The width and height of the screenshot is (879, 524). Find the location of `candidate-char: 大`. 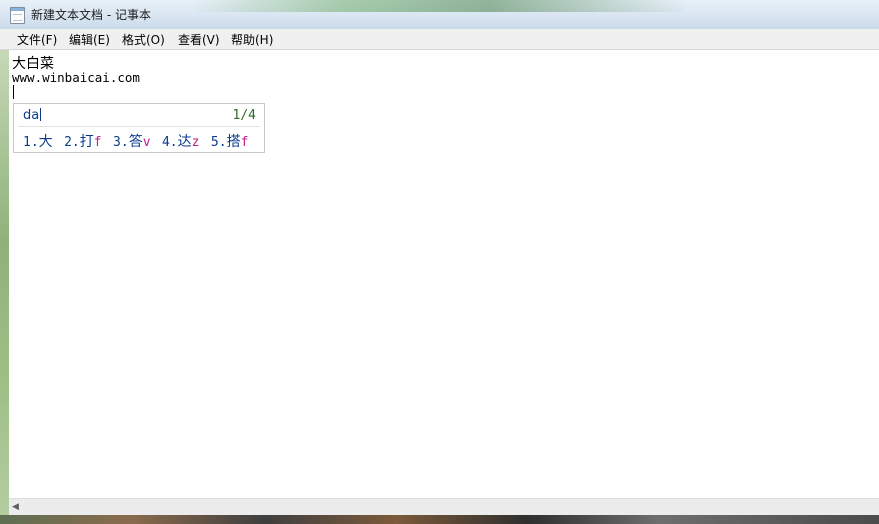

candidate-char: 大 is located at coordinates (45, 142).